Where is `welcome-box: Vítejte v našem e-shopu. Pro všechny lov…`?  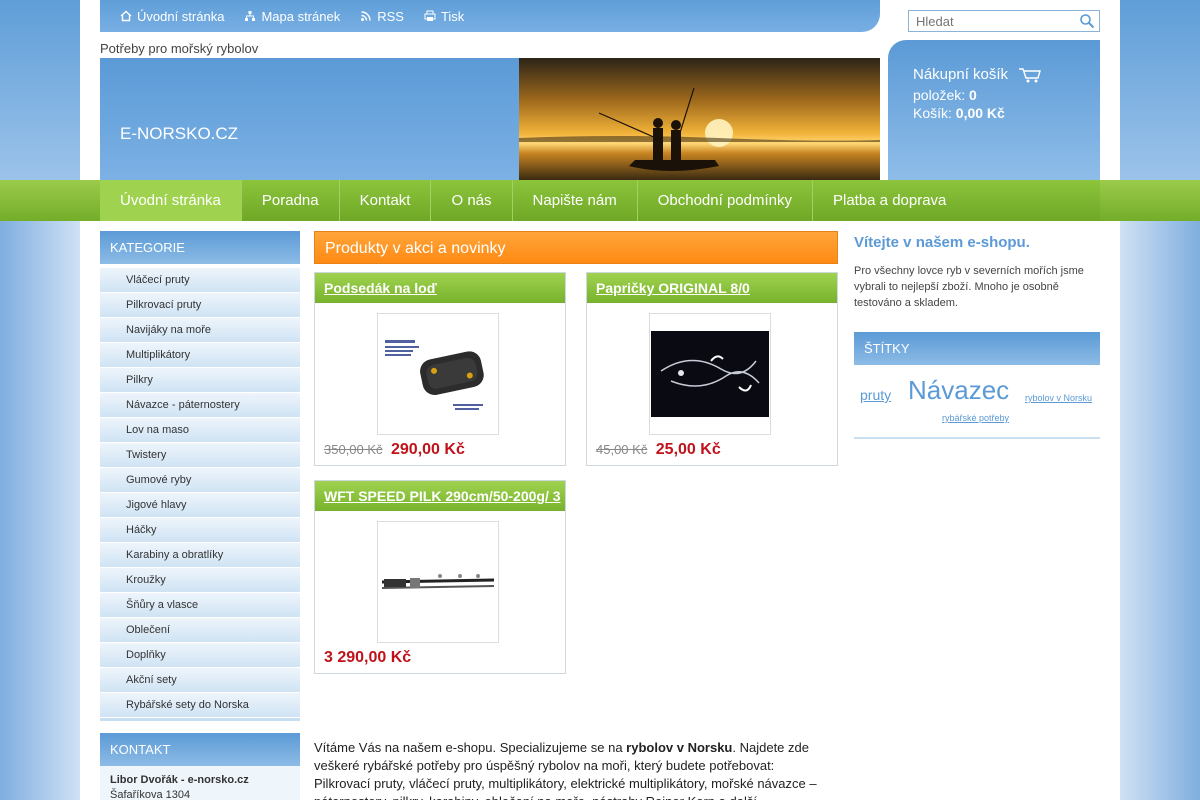 welcome-box: Vítejte v našem e-shopu. Pro všechny lov… is located at coordinates (977, 272).